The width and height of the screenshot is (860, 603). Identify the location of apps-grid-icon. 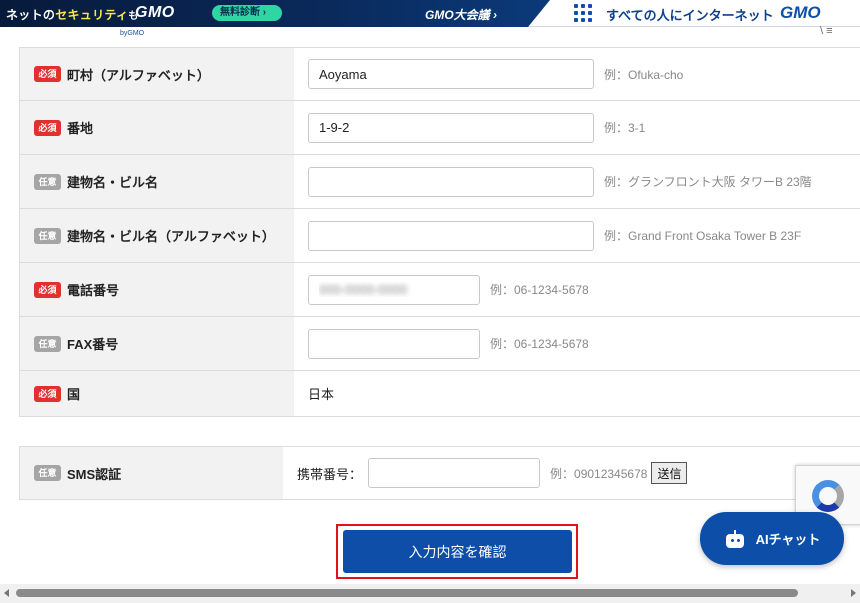
(583, 13).